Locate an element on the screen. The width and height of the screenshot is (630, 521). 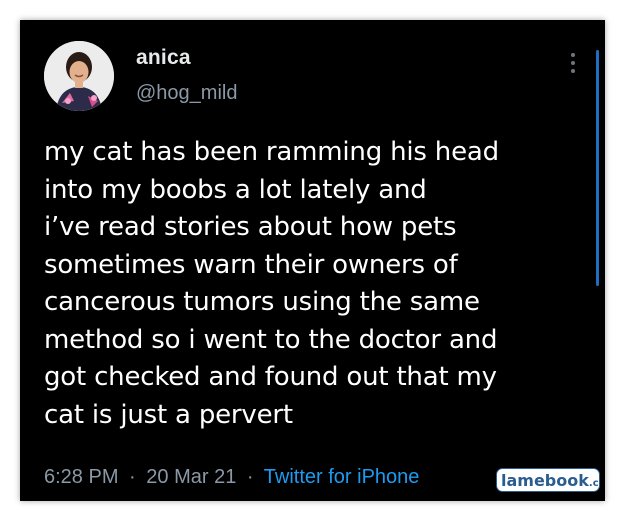
tweet-line: sometimes warn their owners of is located at coordinates (251, 264).